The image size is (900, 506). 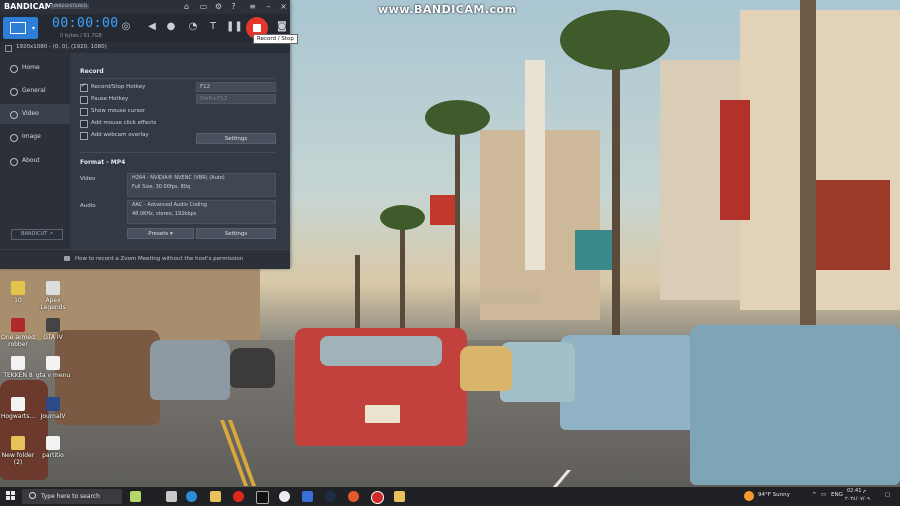 What do you see at coordinates (282, 27) in the screenshot?
I see `camera-icon: ◙` at bounding box center [282, 27].